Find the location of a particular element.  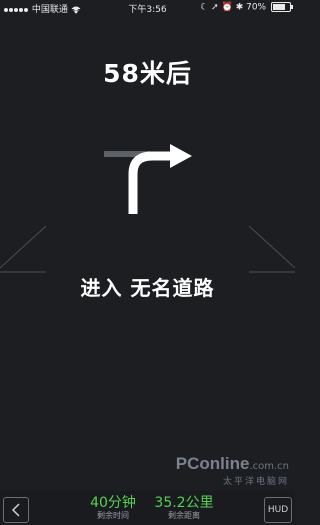

bottom-bar: 40分钟 剩余时间 35.2公里 剩余距离 HUD is located at coordinates (147, 508).